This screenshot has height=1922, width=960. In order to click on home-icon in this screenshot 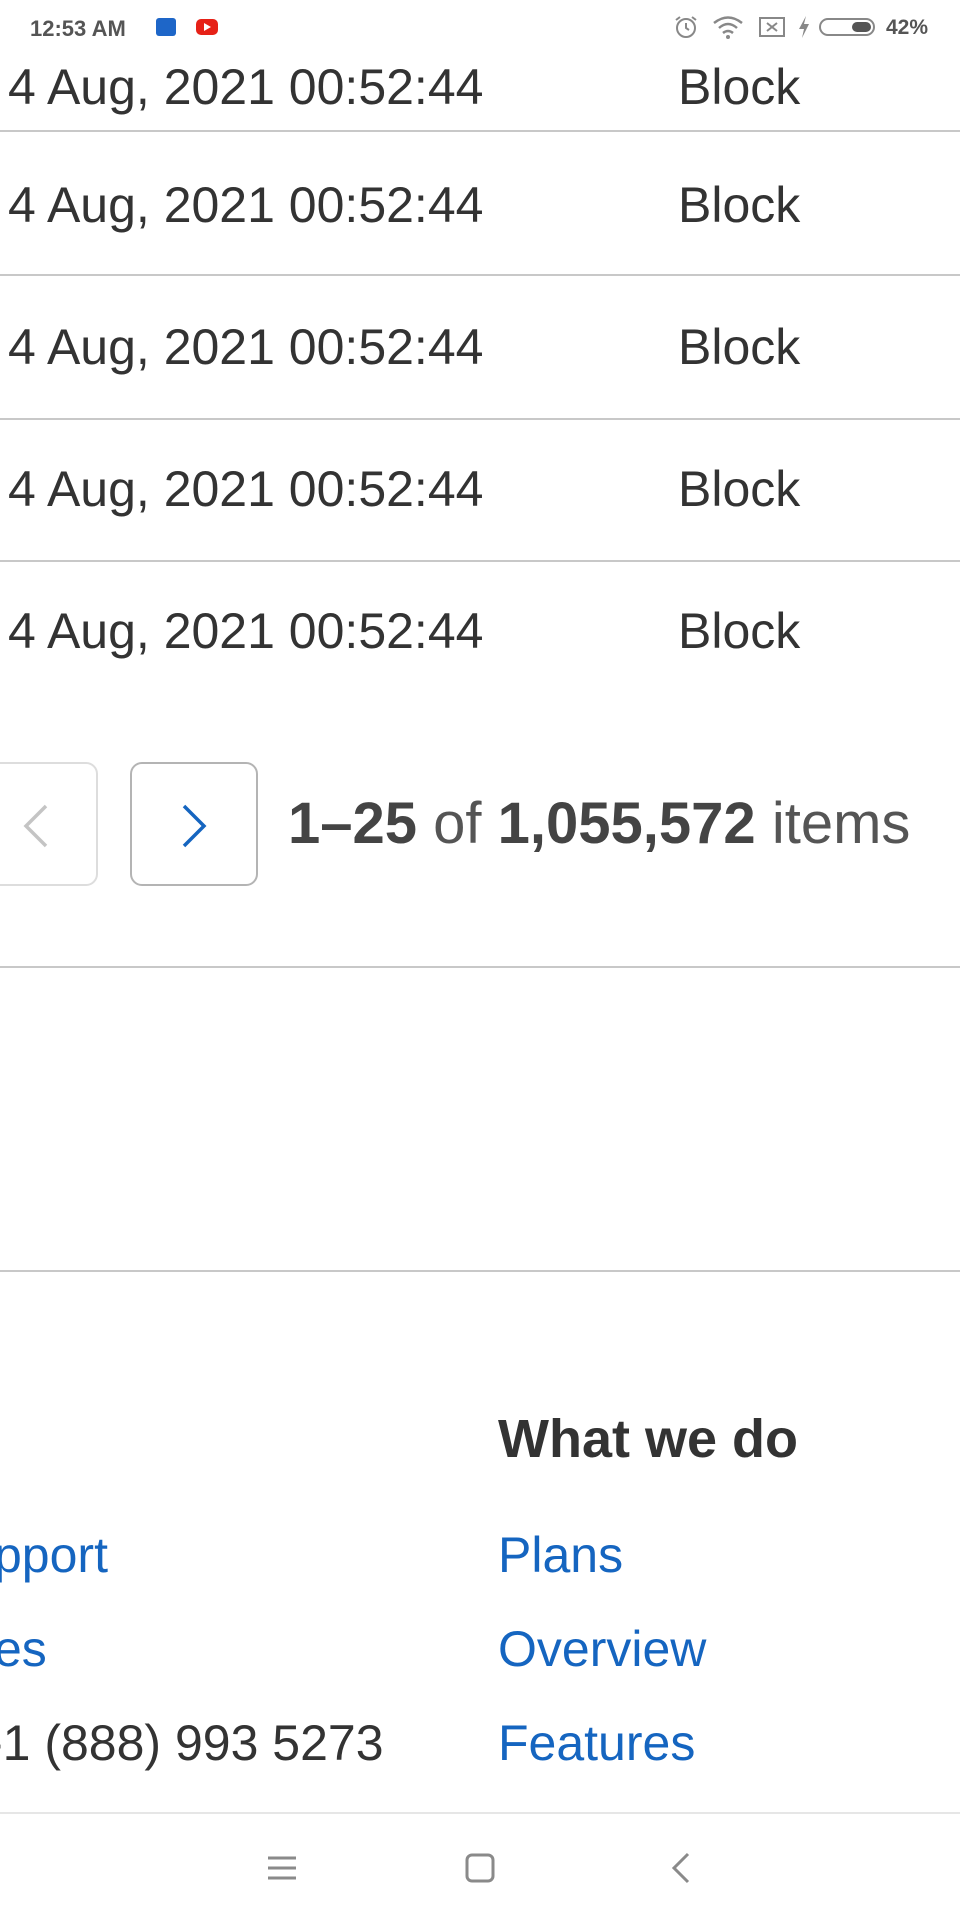, I will do `click(480, 1868)`.